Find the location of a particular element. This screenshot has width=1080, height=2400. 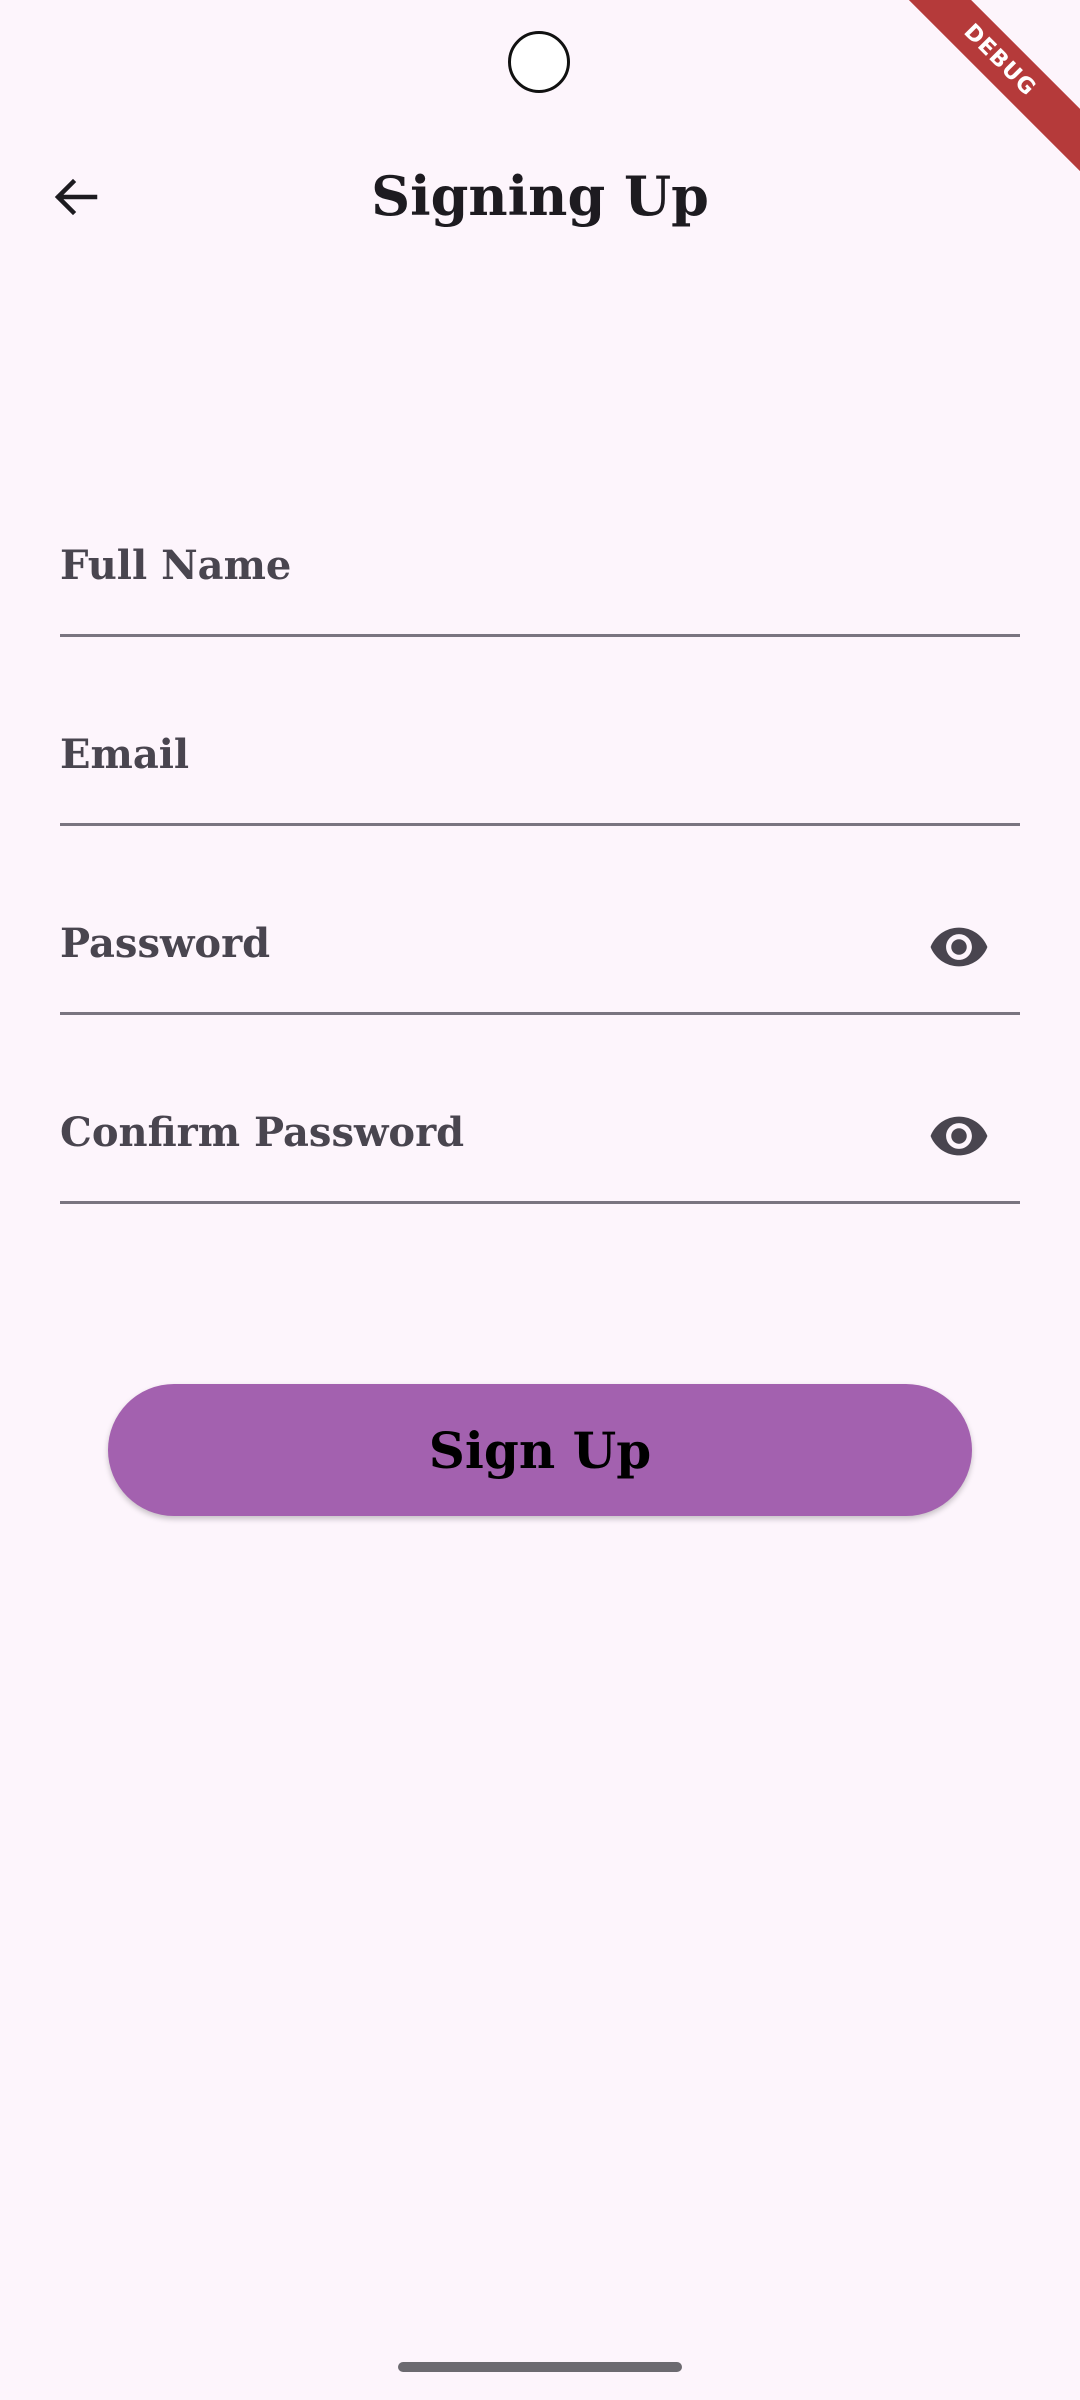

email-input: Email is located at coordinates (540, 757).